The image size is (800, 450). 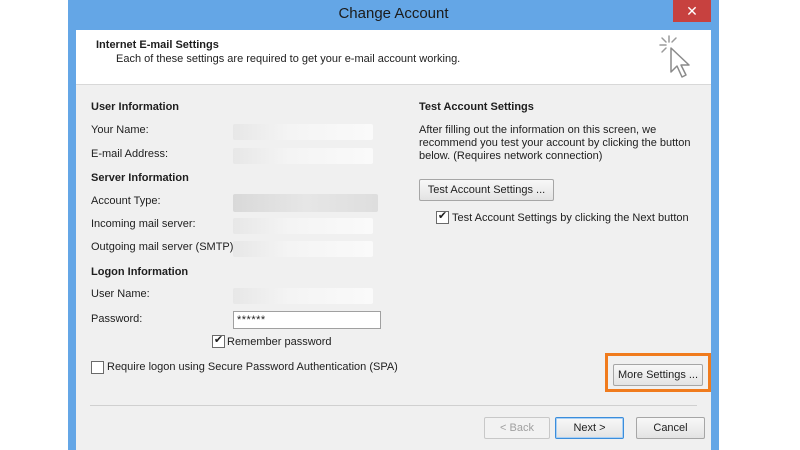 What do you see at coordinates (670, 428) in the screenshot?
I see `cancel-button: Cancel` at bounding box center [670, 428].